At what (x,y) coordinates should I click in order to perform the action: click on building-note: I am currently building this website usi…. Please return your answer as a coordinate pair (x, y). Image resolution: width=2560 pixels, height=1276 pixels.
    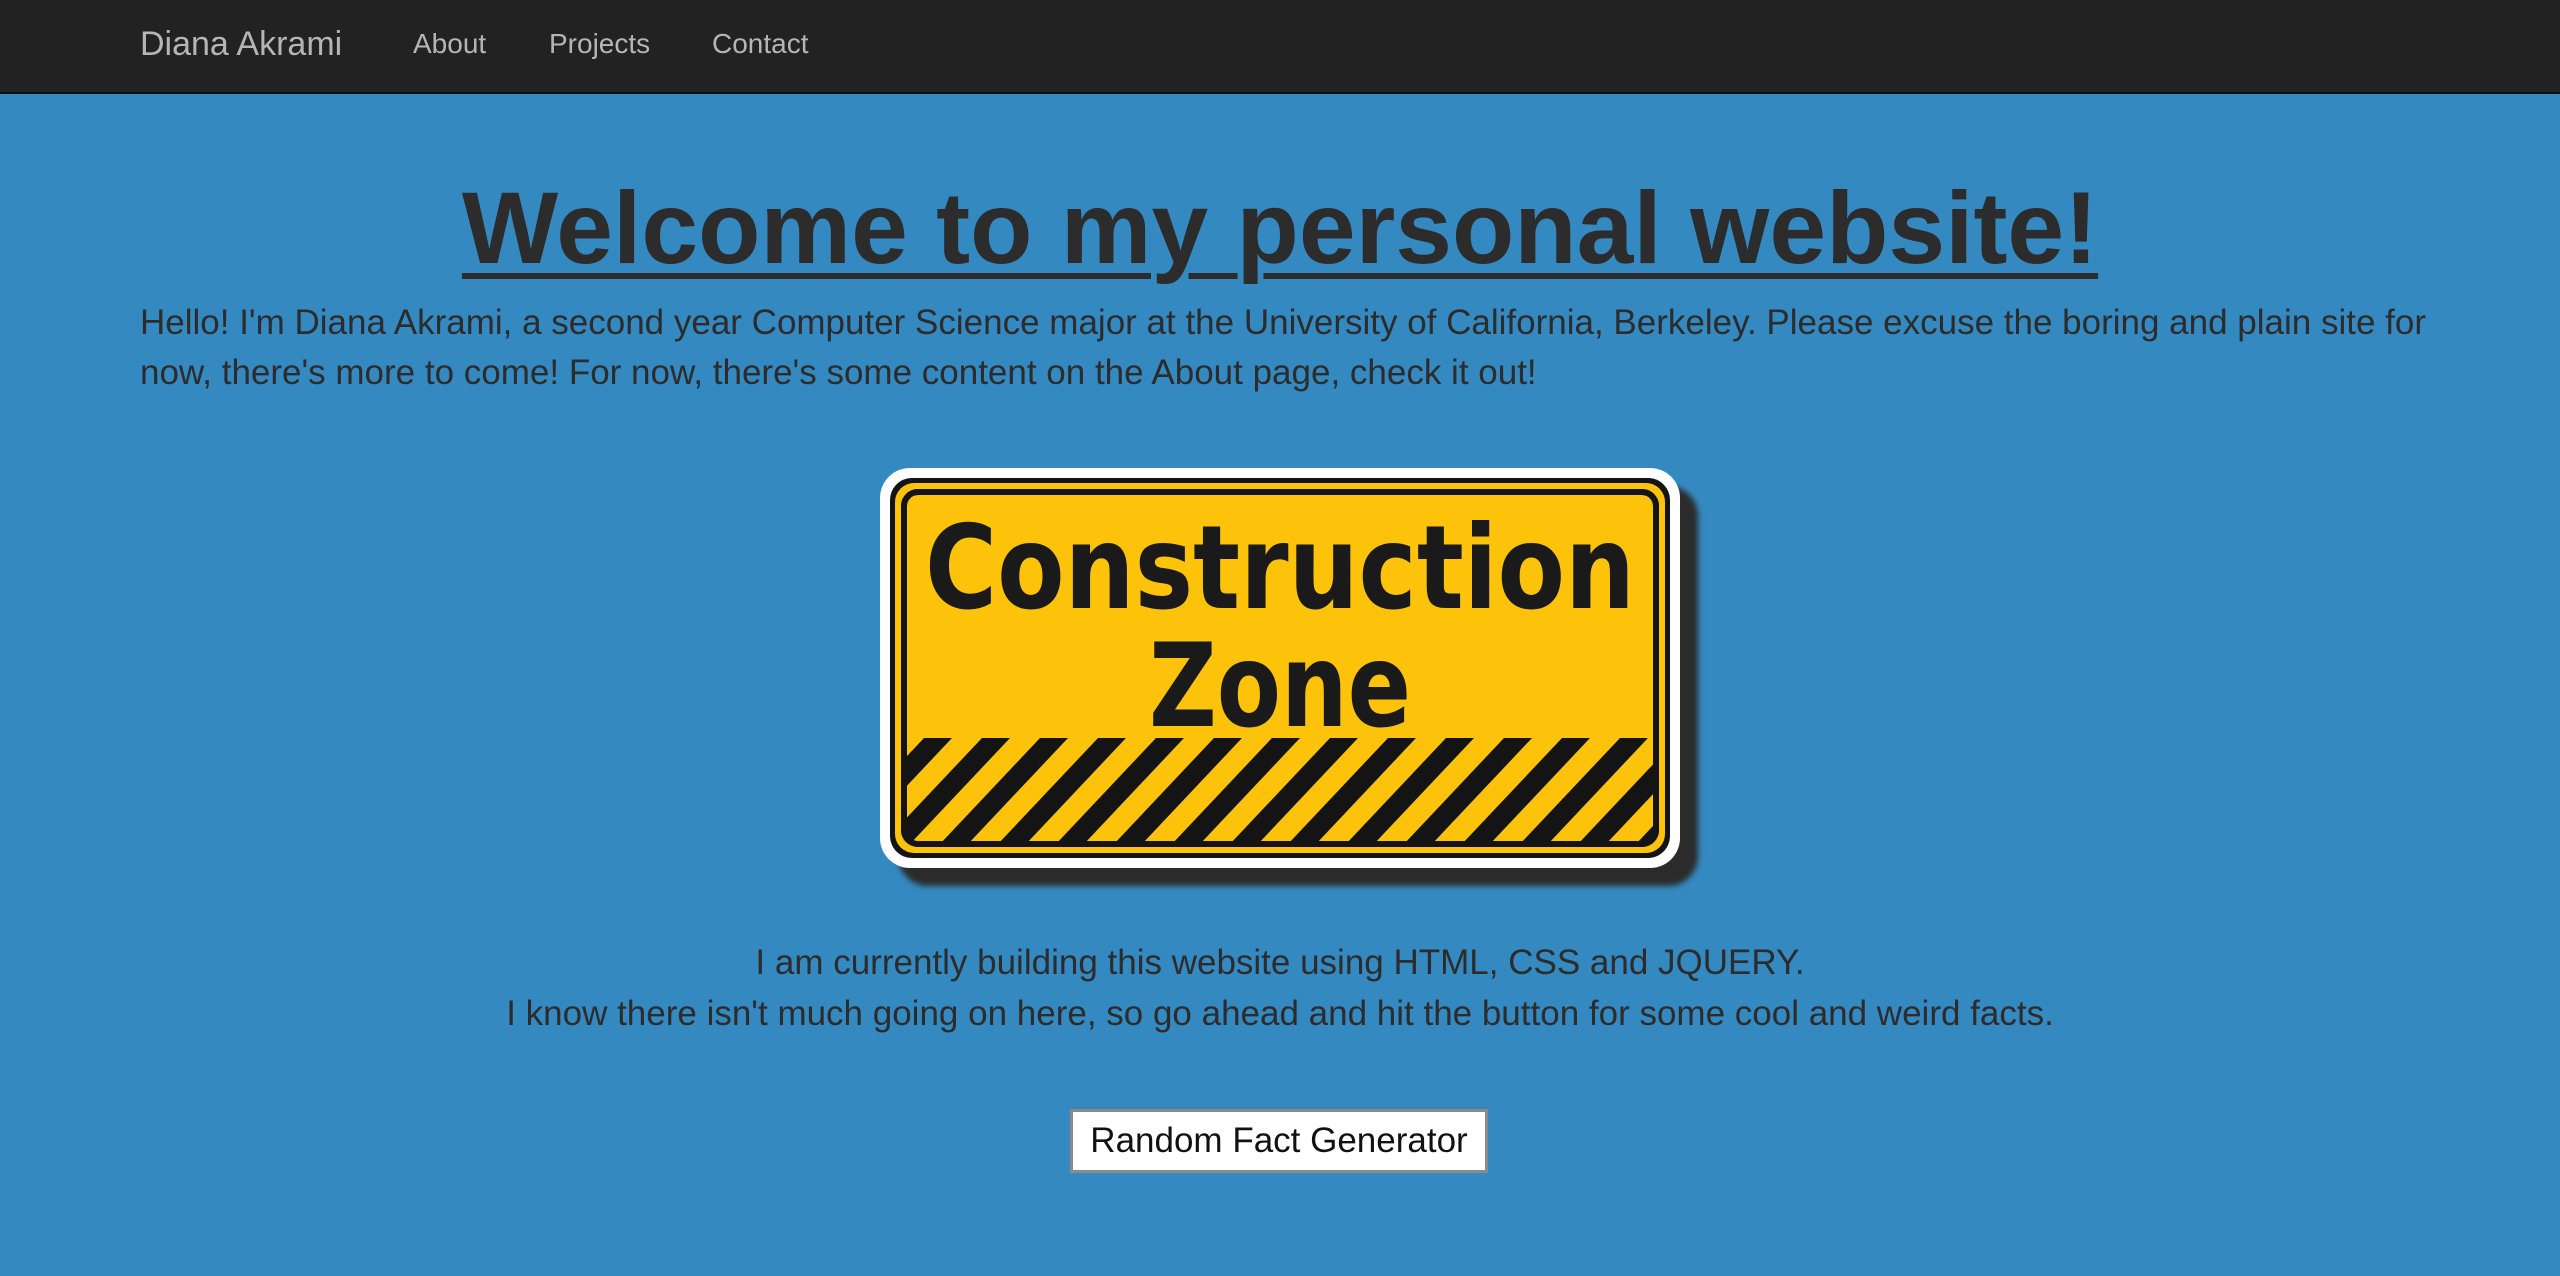
    Looking at the image, I should click on (1280, 962).